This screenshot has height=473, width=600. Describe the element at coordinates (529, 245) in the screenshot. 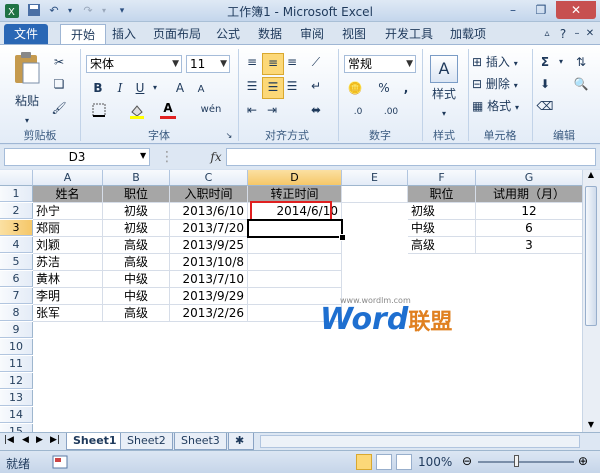

I see `lookup-cell: 3` at that location.